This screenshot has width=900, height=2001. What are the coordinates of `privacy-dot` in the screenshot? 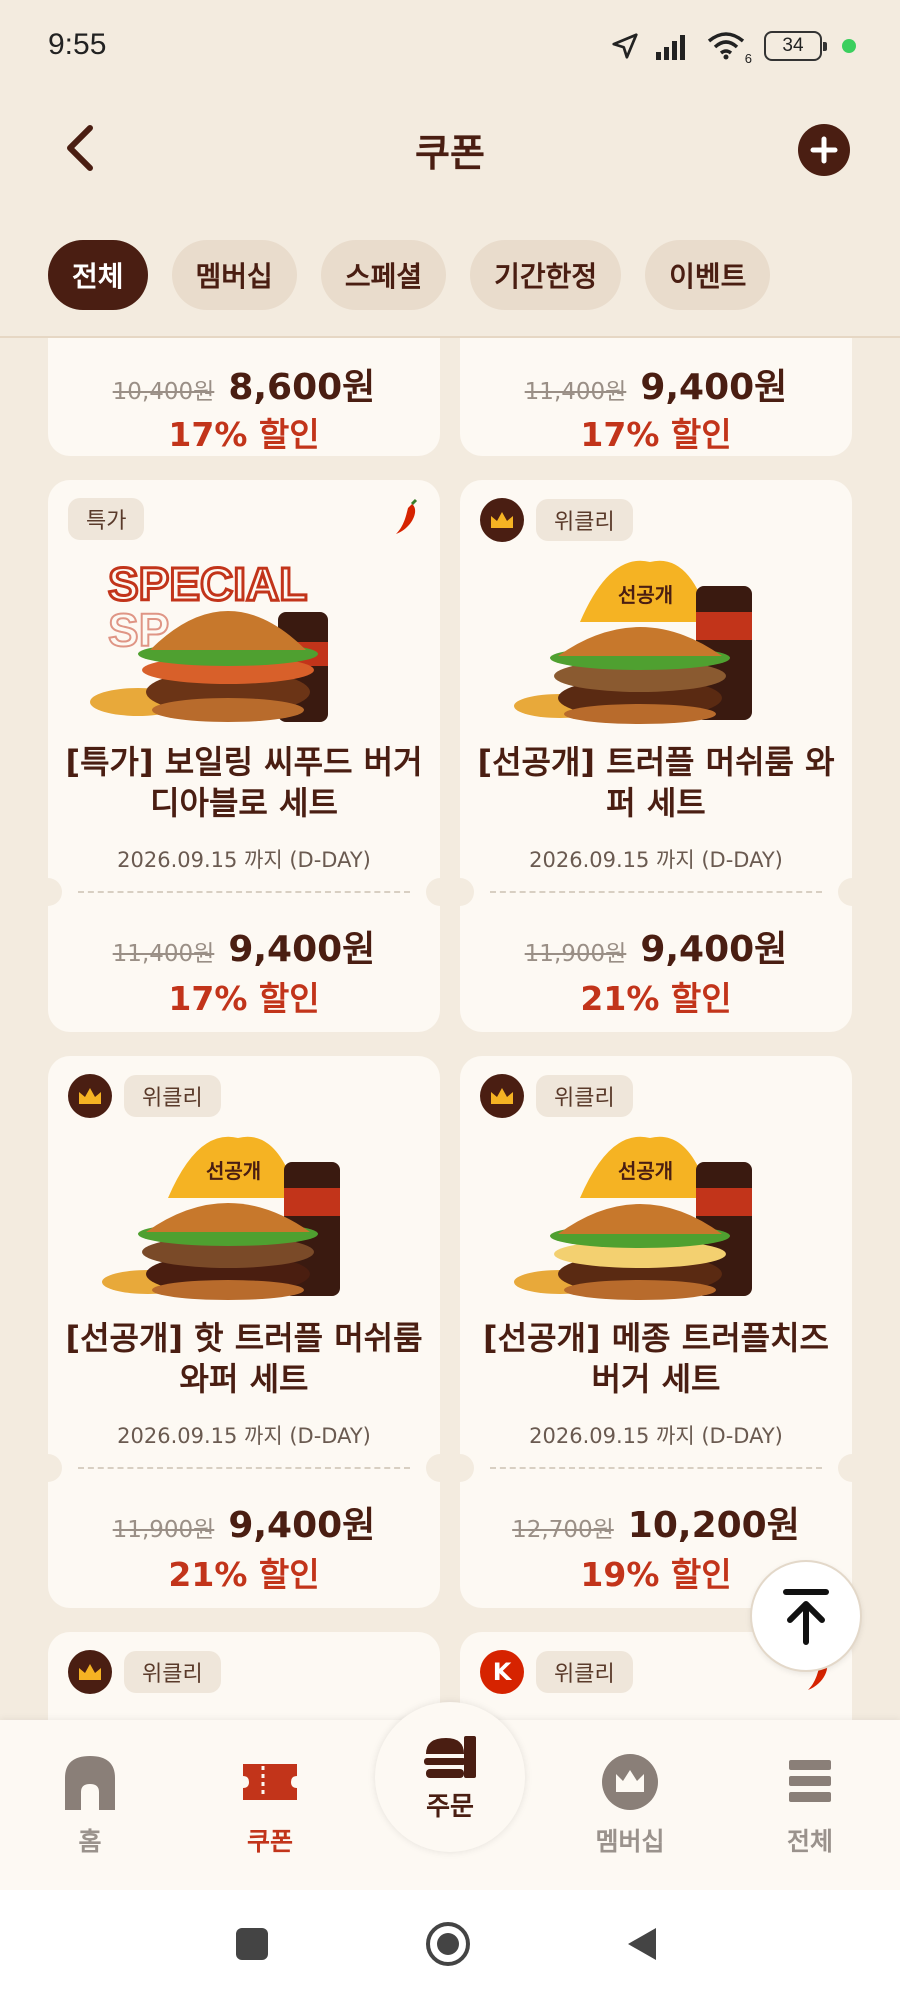 It's located at (849, 46).